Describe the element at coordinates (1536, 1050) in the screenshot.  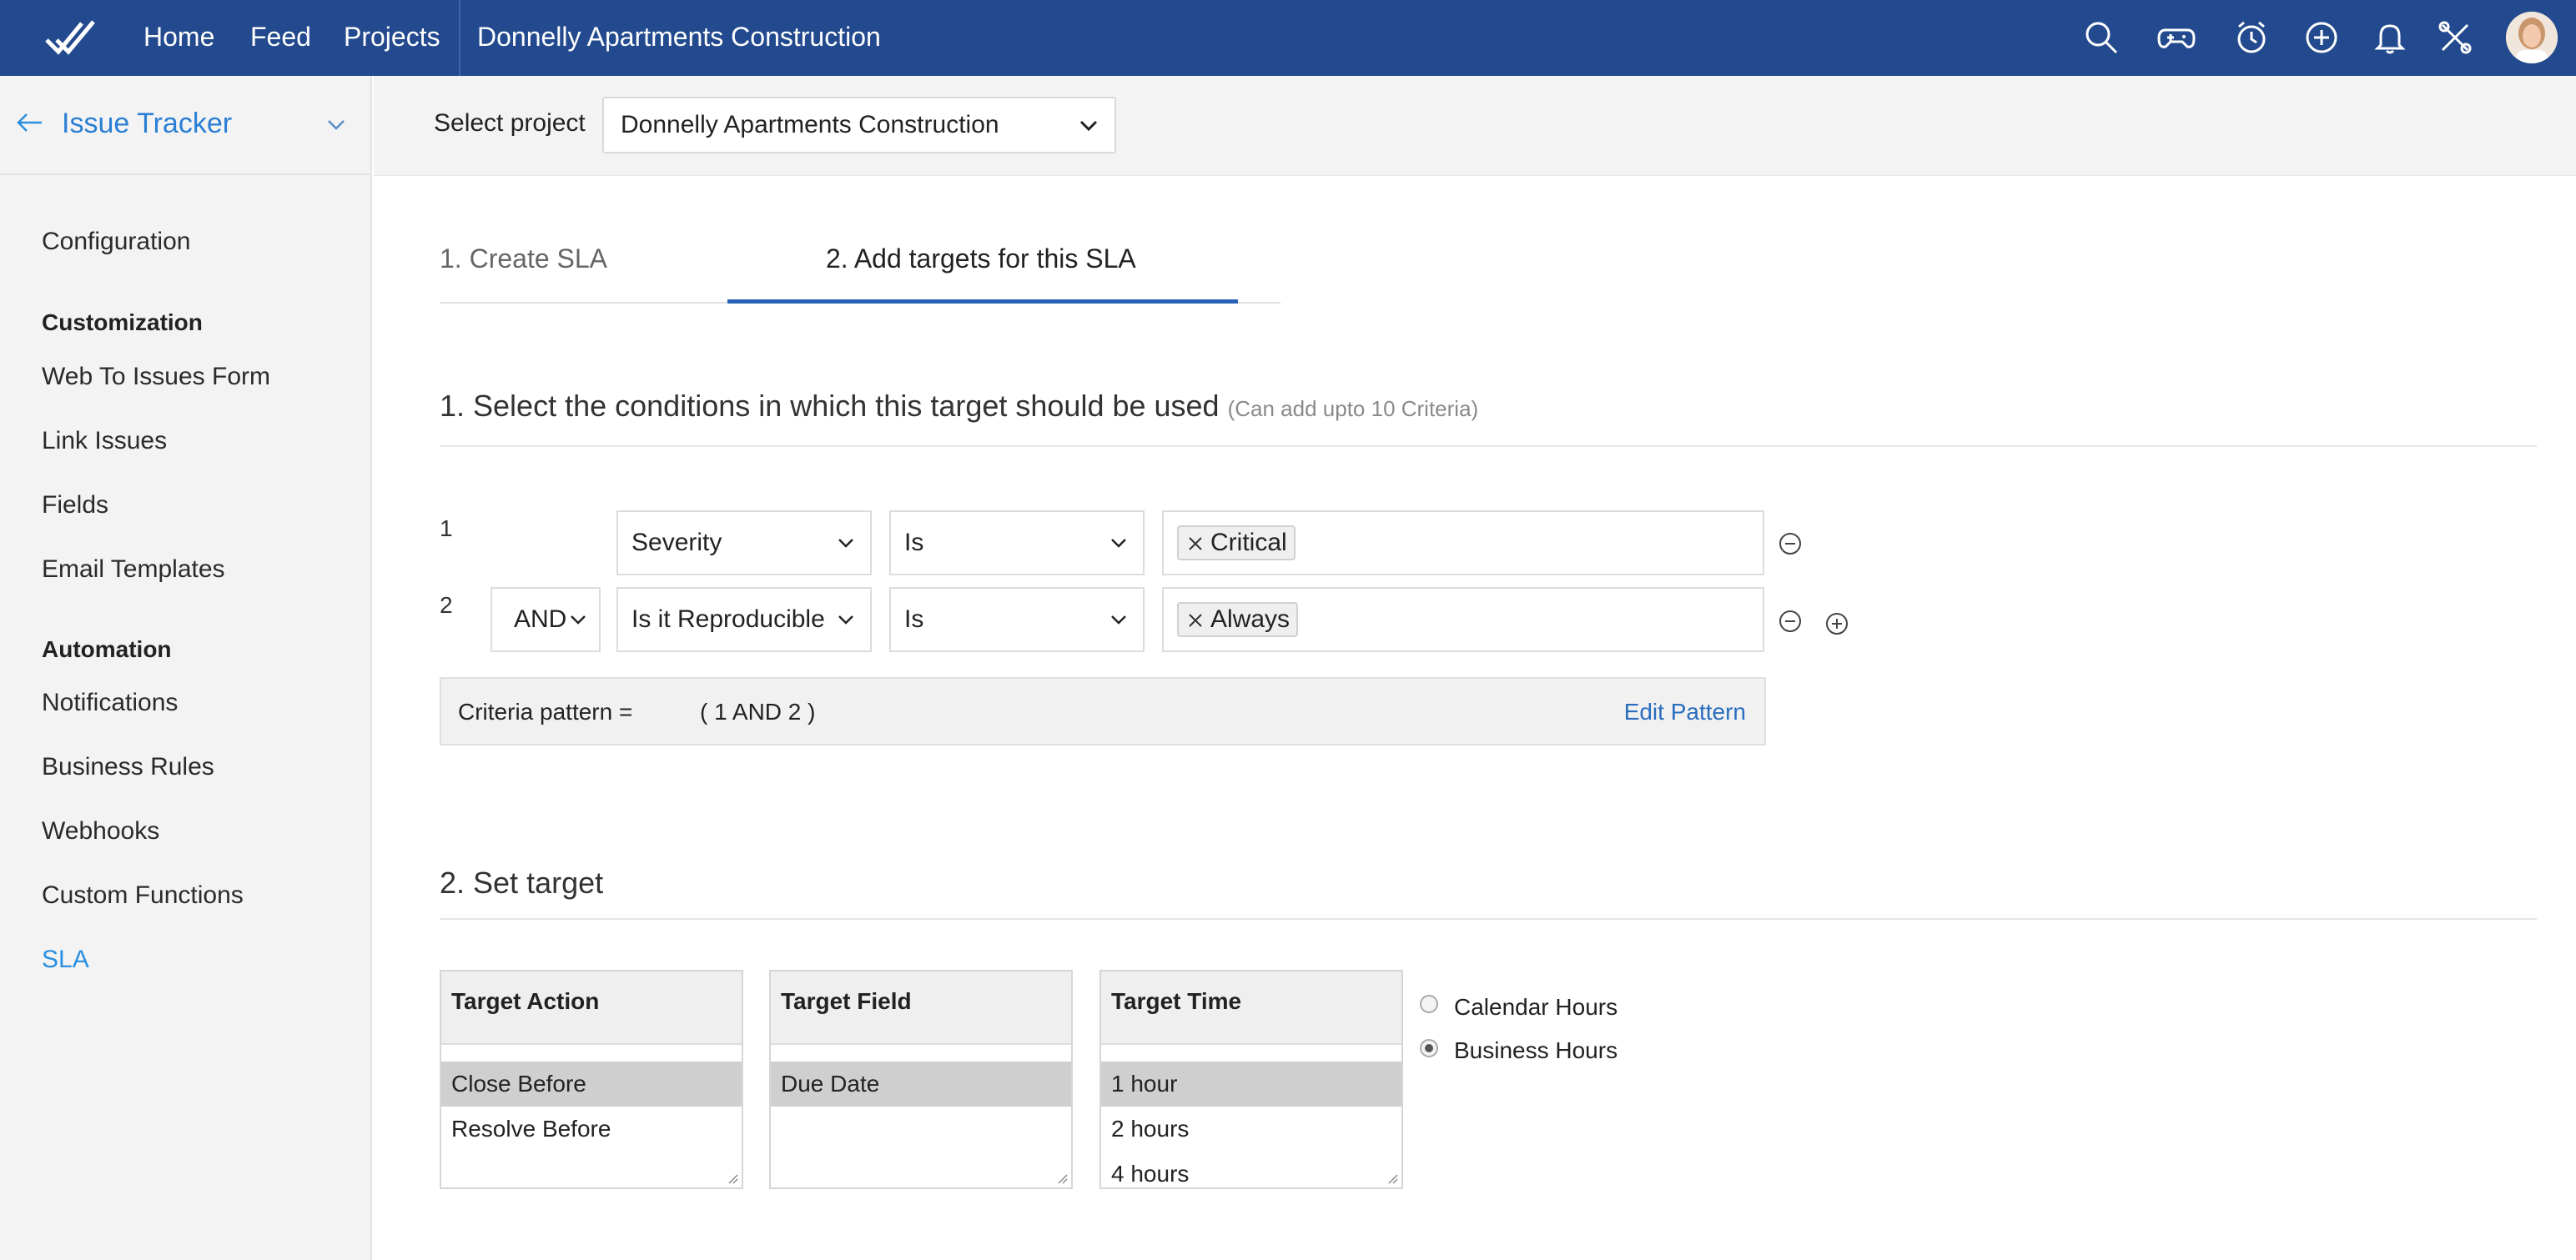
I see `business-hours-label: Business Hours` at that location.